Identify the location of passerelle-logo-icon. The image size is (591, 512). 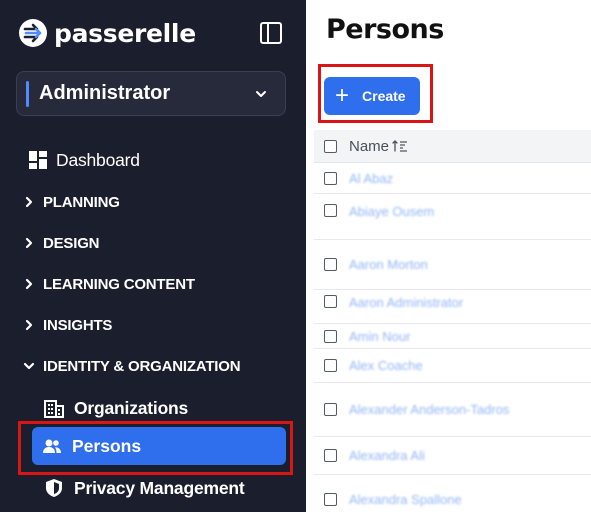
(33, 33).